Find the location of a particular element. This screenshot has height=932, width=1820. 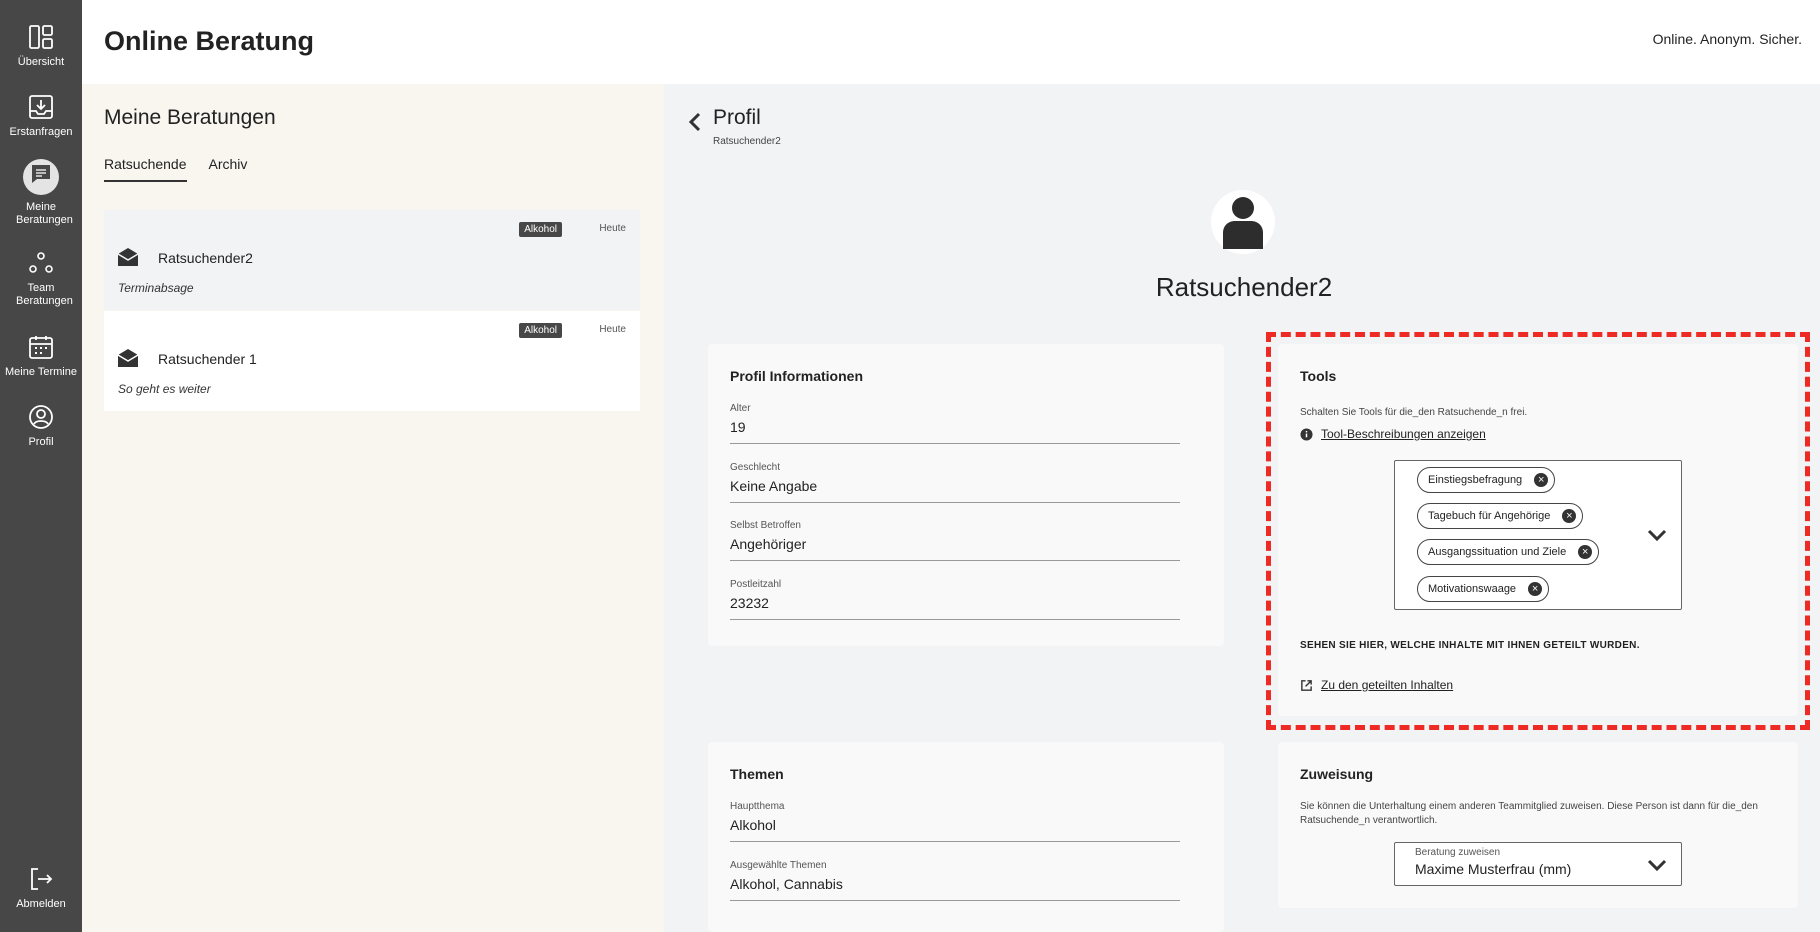

session-last-message: So geht es weiter is located at coordinates (164, 389).